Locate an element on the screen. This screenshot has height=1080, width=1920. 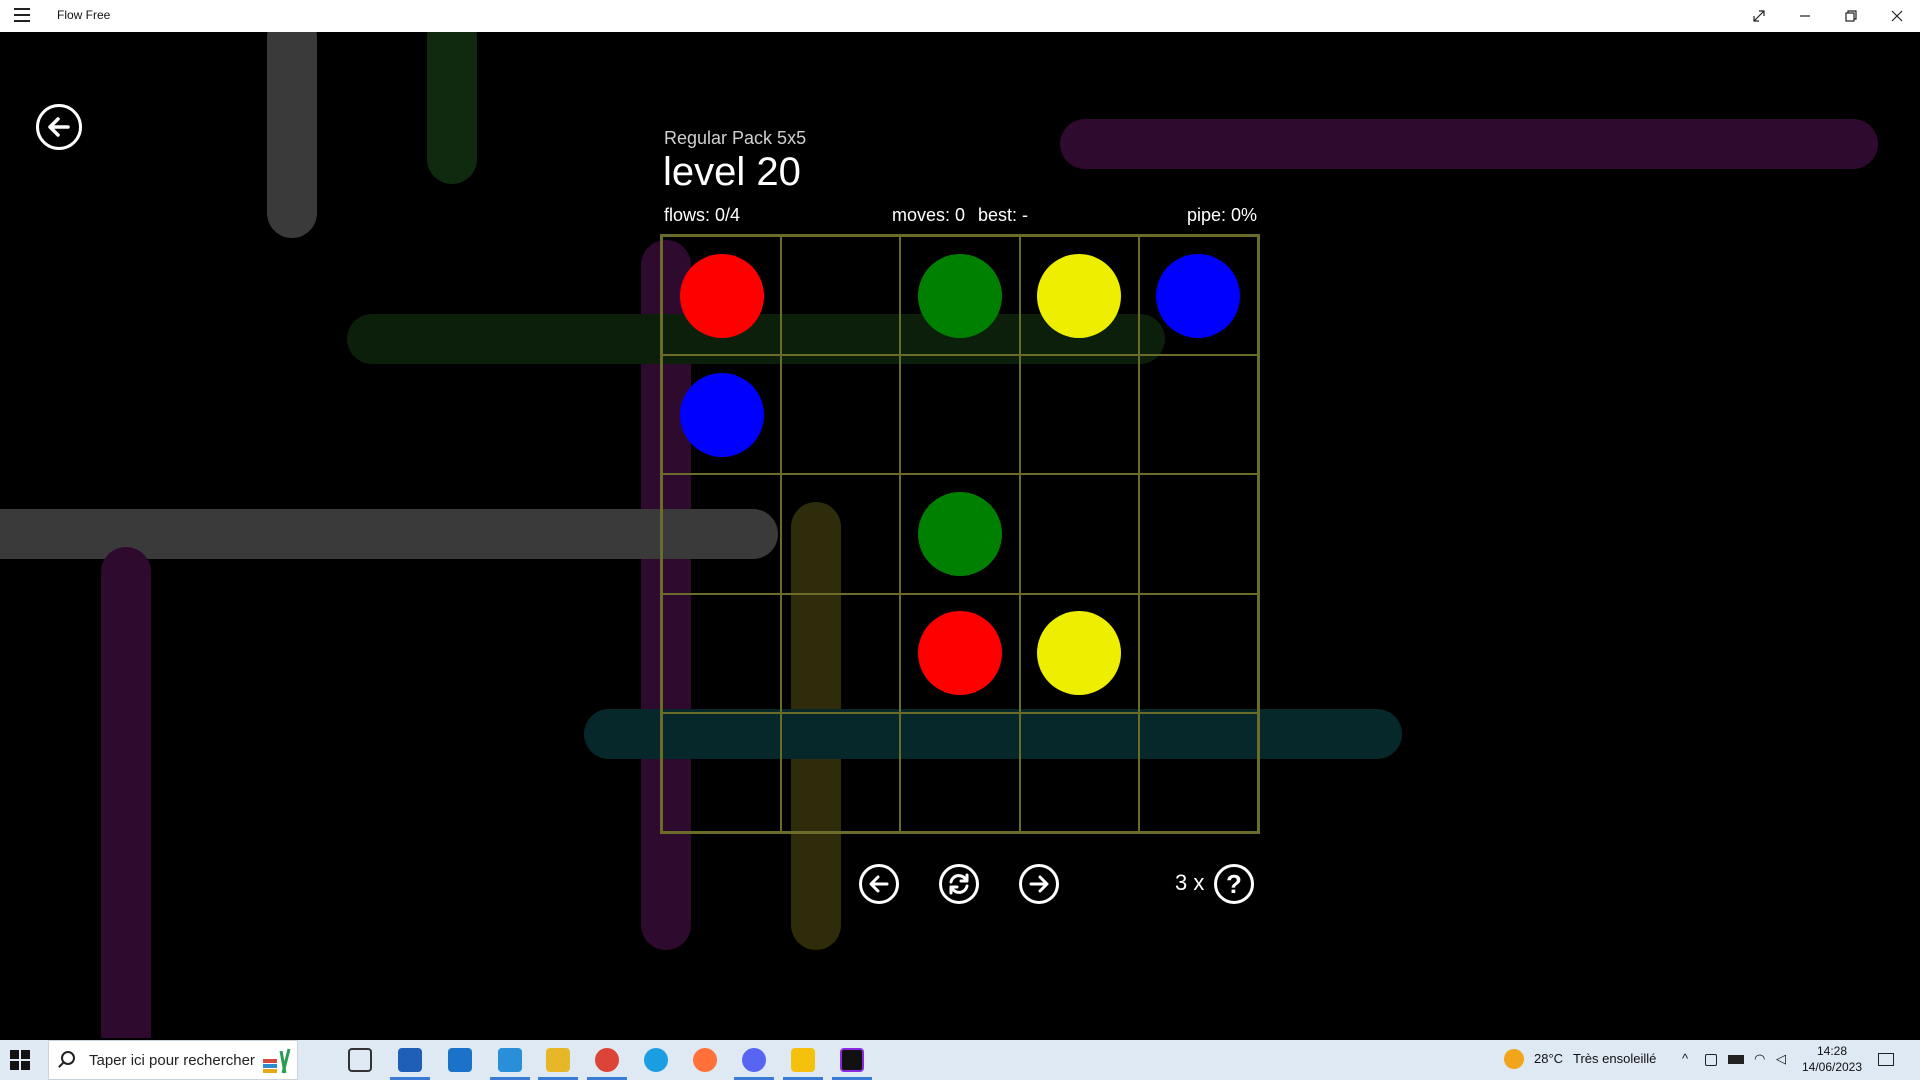
restart-button is located at coordinates (959, 884).